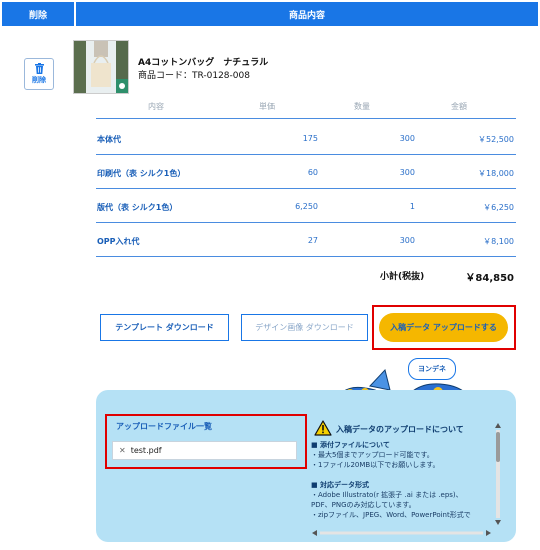 This screenshot has height=550, width=540. Describe the element at coordinates (267, 106) in the screenshot. I see `col-header-unit-price: 単価` at that location.